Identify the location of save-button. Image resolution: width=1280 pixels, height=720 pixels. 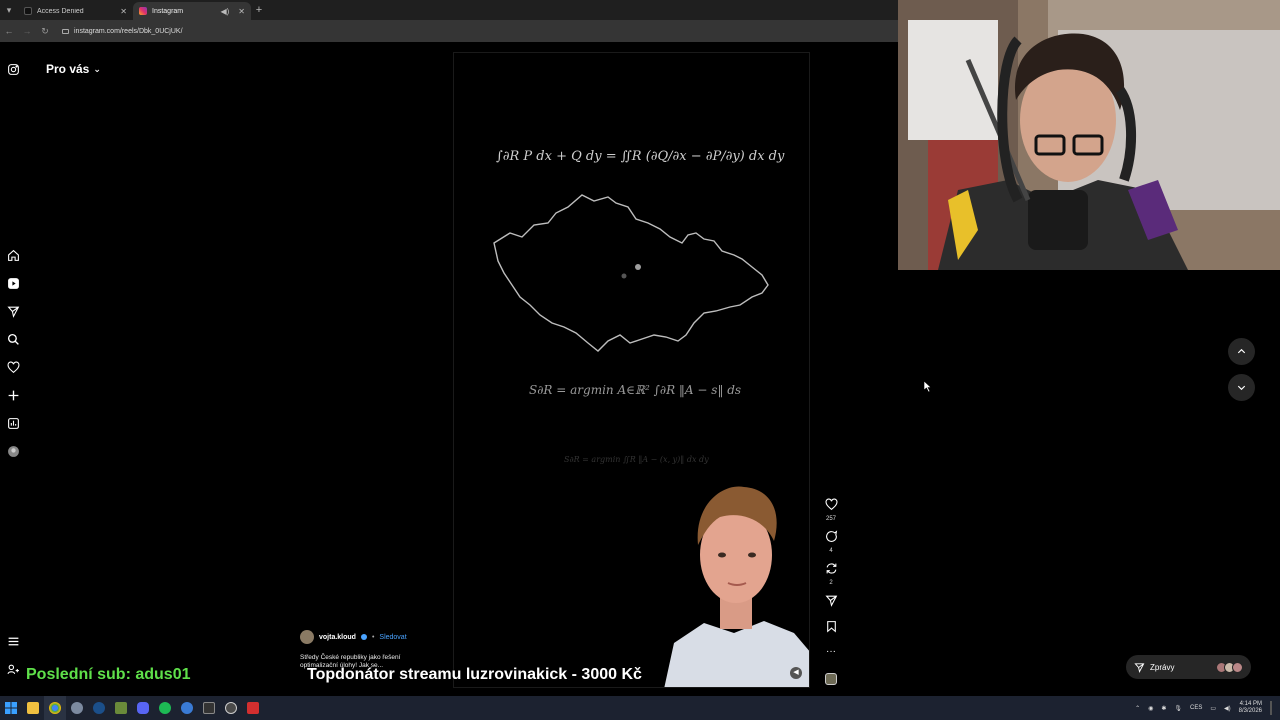
(831, 629).